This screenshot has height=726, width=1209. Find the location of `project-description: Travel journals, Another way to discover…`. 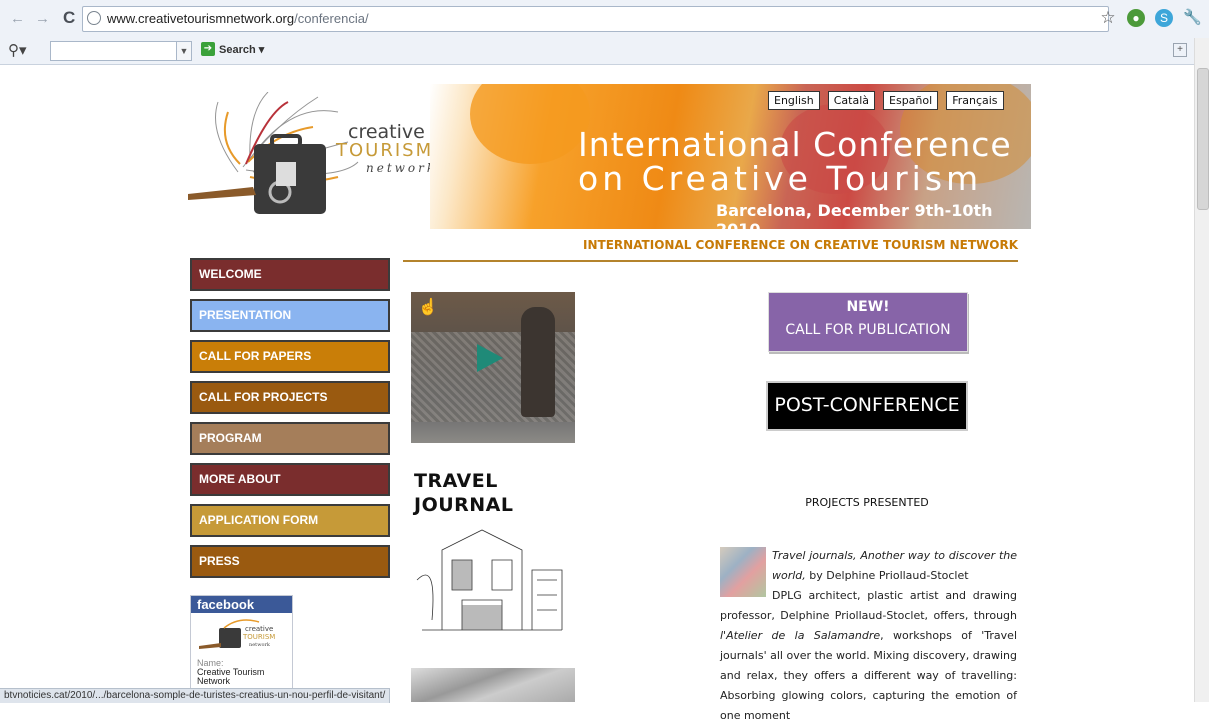

project-description: Travel journals, Another way to discover… is located at coordinates (868, 635).